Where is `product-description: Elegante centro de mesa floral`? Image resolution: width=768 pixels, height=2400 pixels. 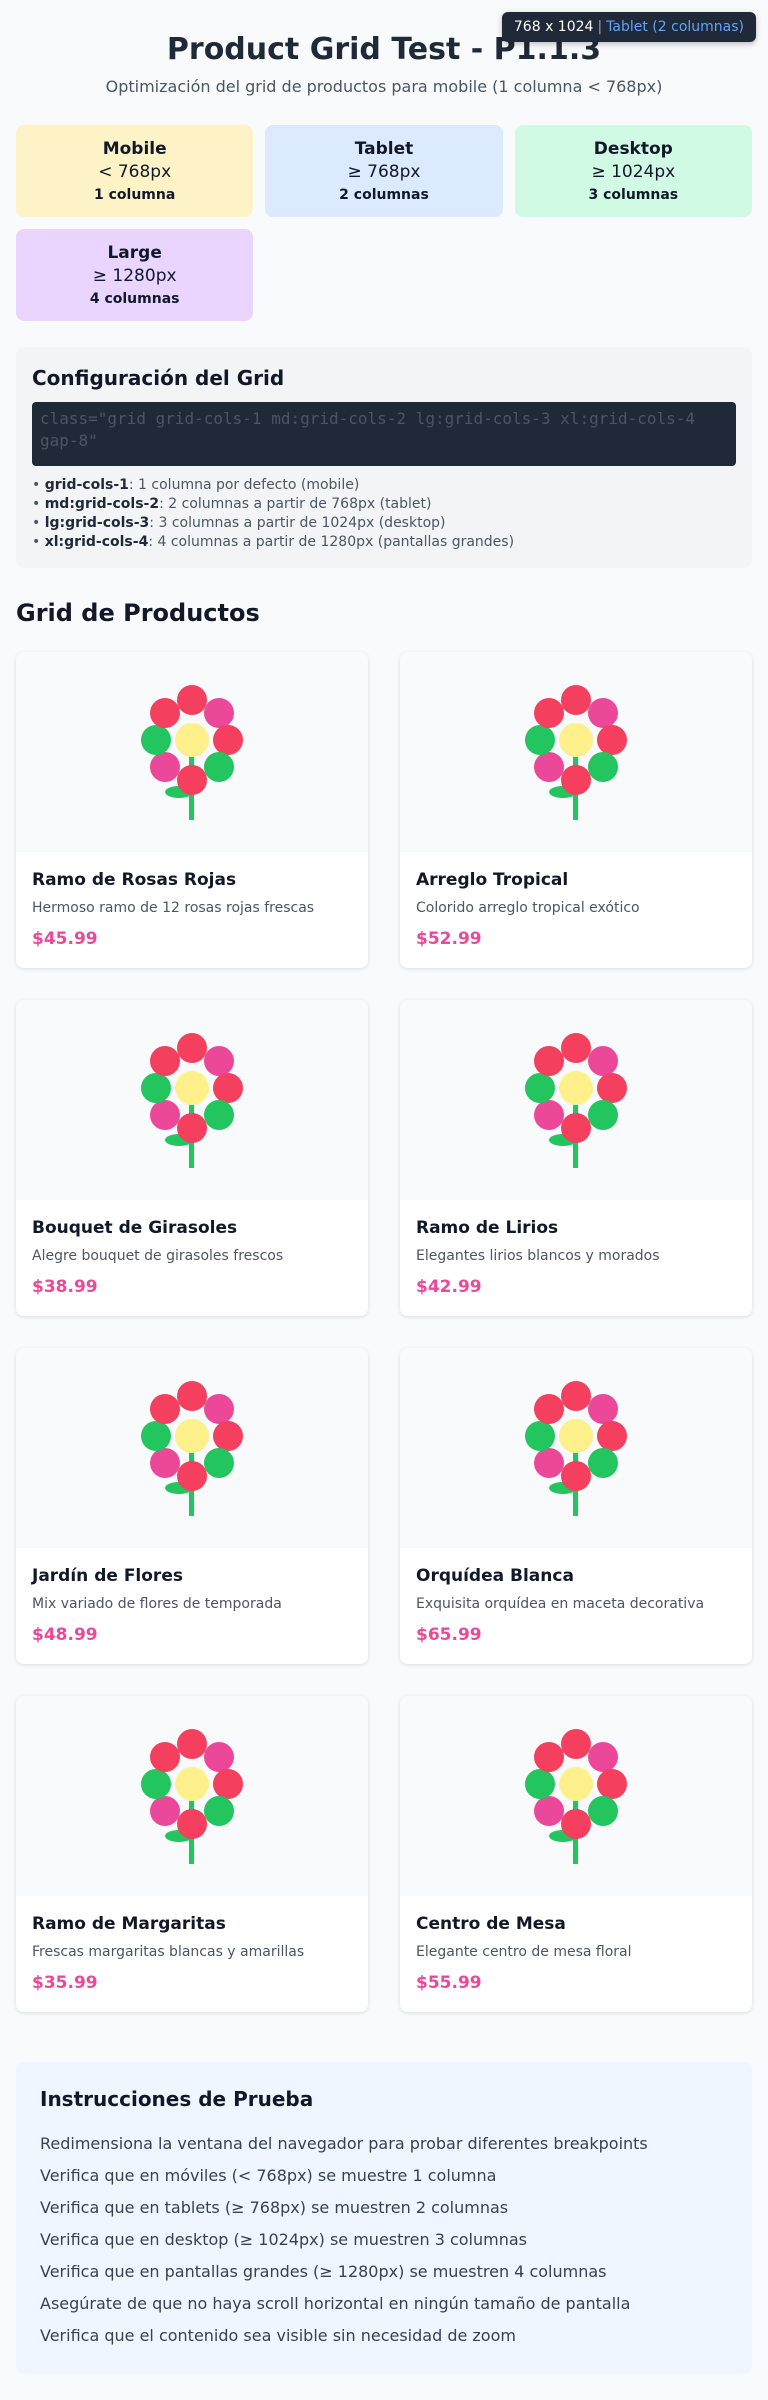
product-description: Elegante centro de mesa floral is located at coordinates (524, 1952).